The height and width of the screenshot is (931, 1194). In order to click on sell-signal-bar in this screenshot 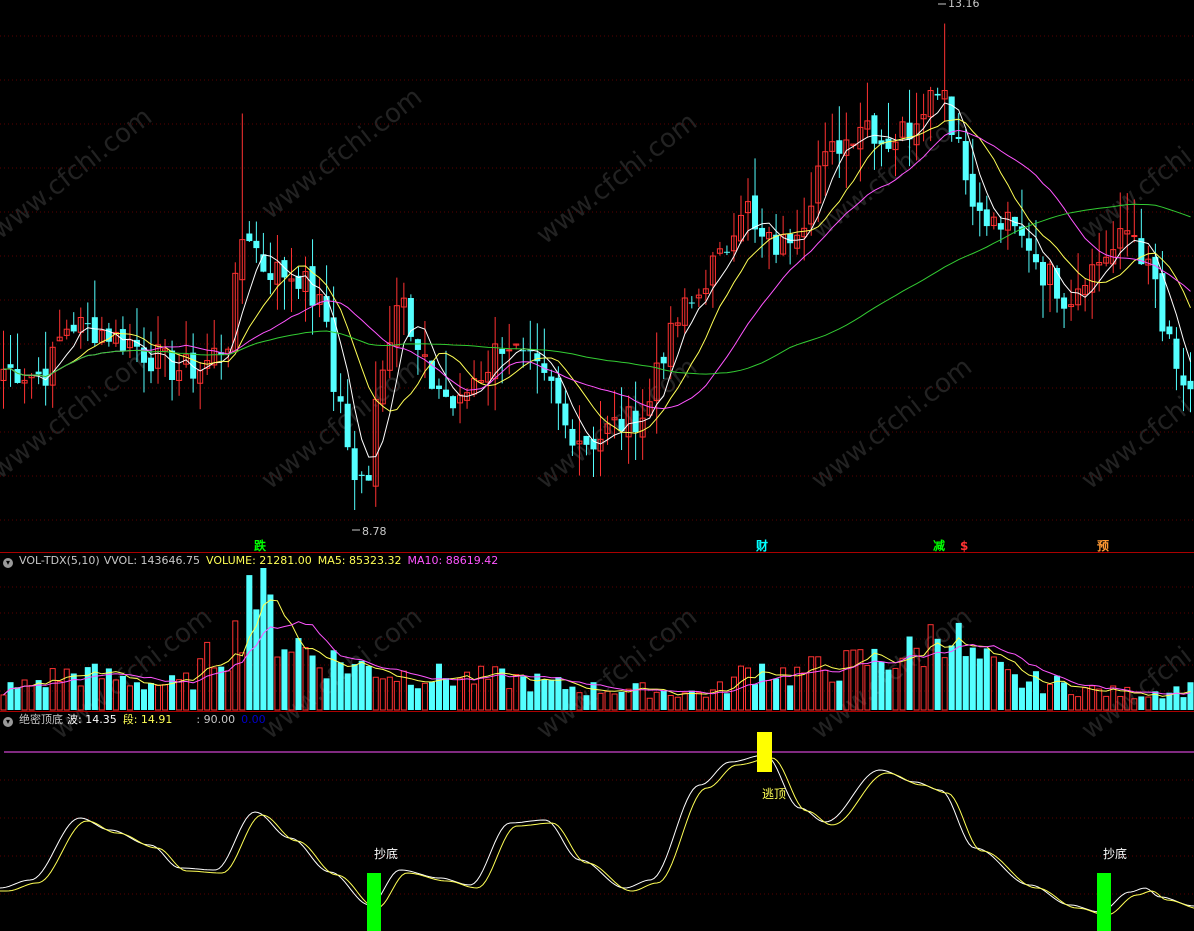, I will do `click(764, 752)`.